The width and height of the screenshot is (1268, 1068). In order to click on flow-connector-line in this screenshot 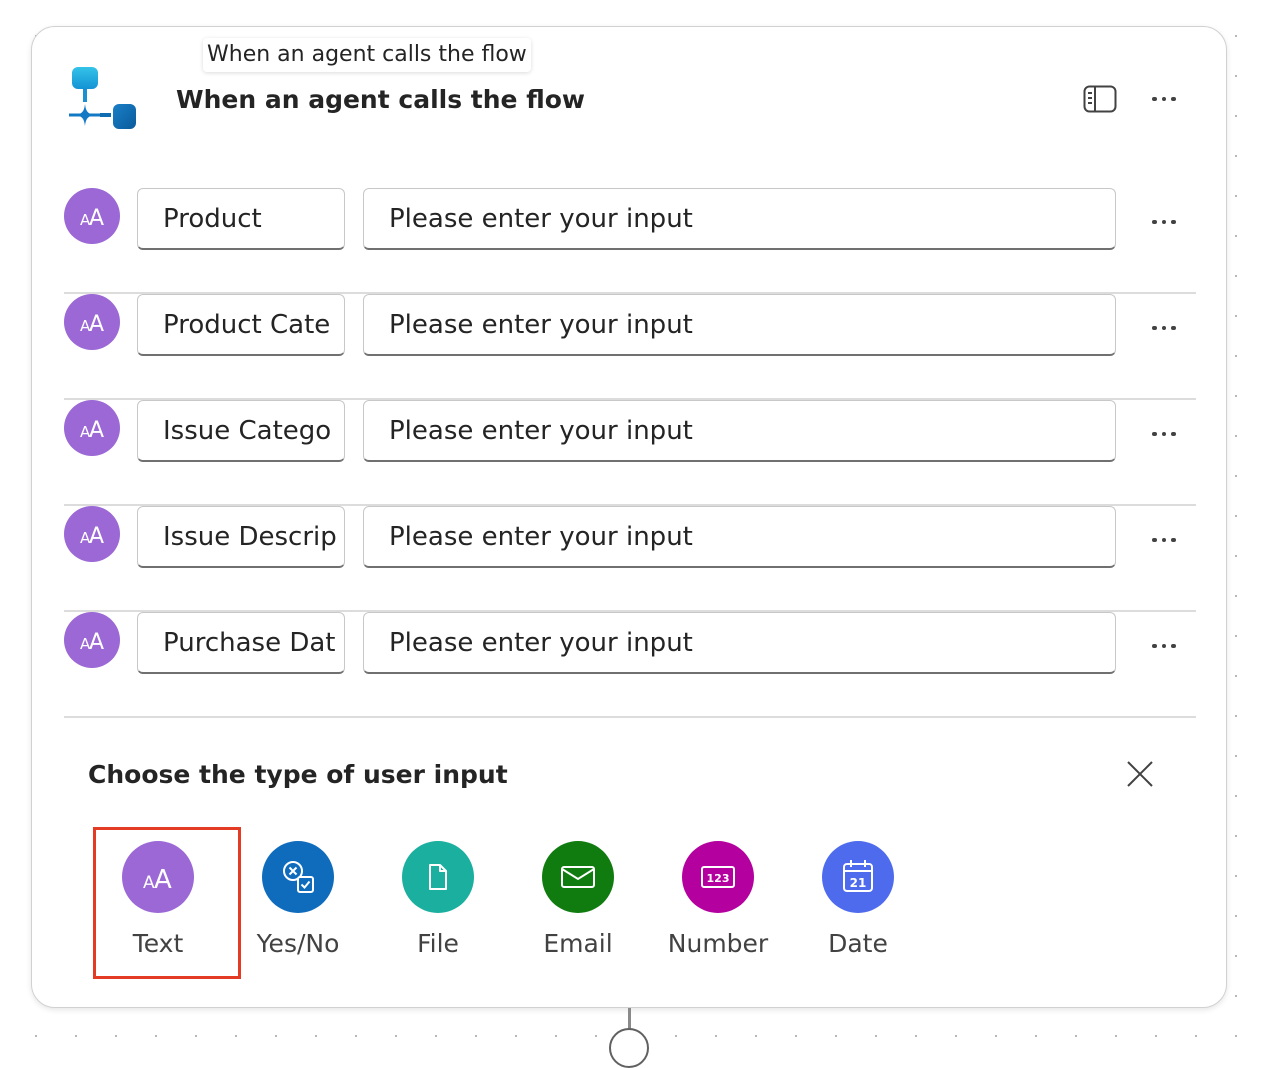, I will do `click(629, 1019)`.